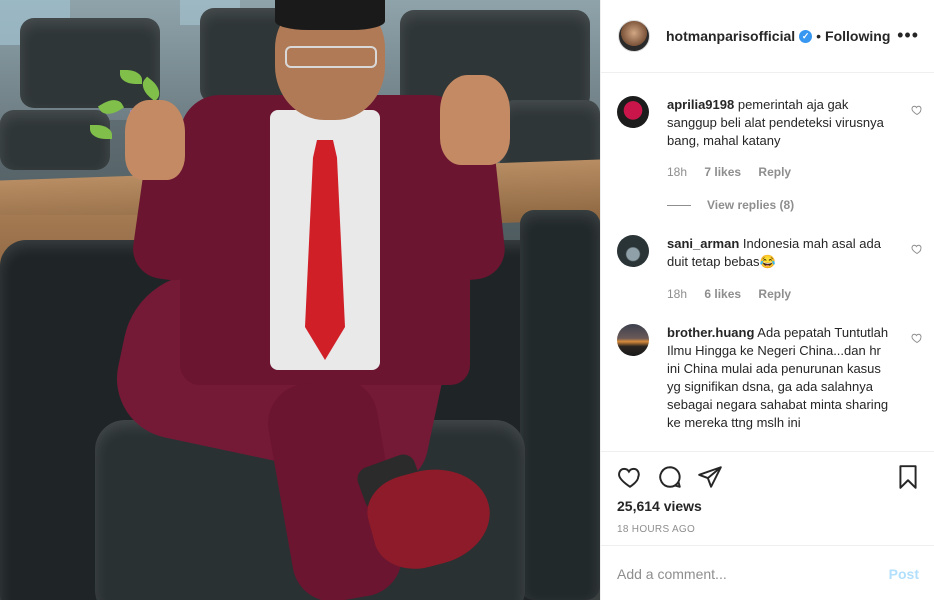  I want to click on post-timestamp: 18 HOURS AGO, so click(656, 529).